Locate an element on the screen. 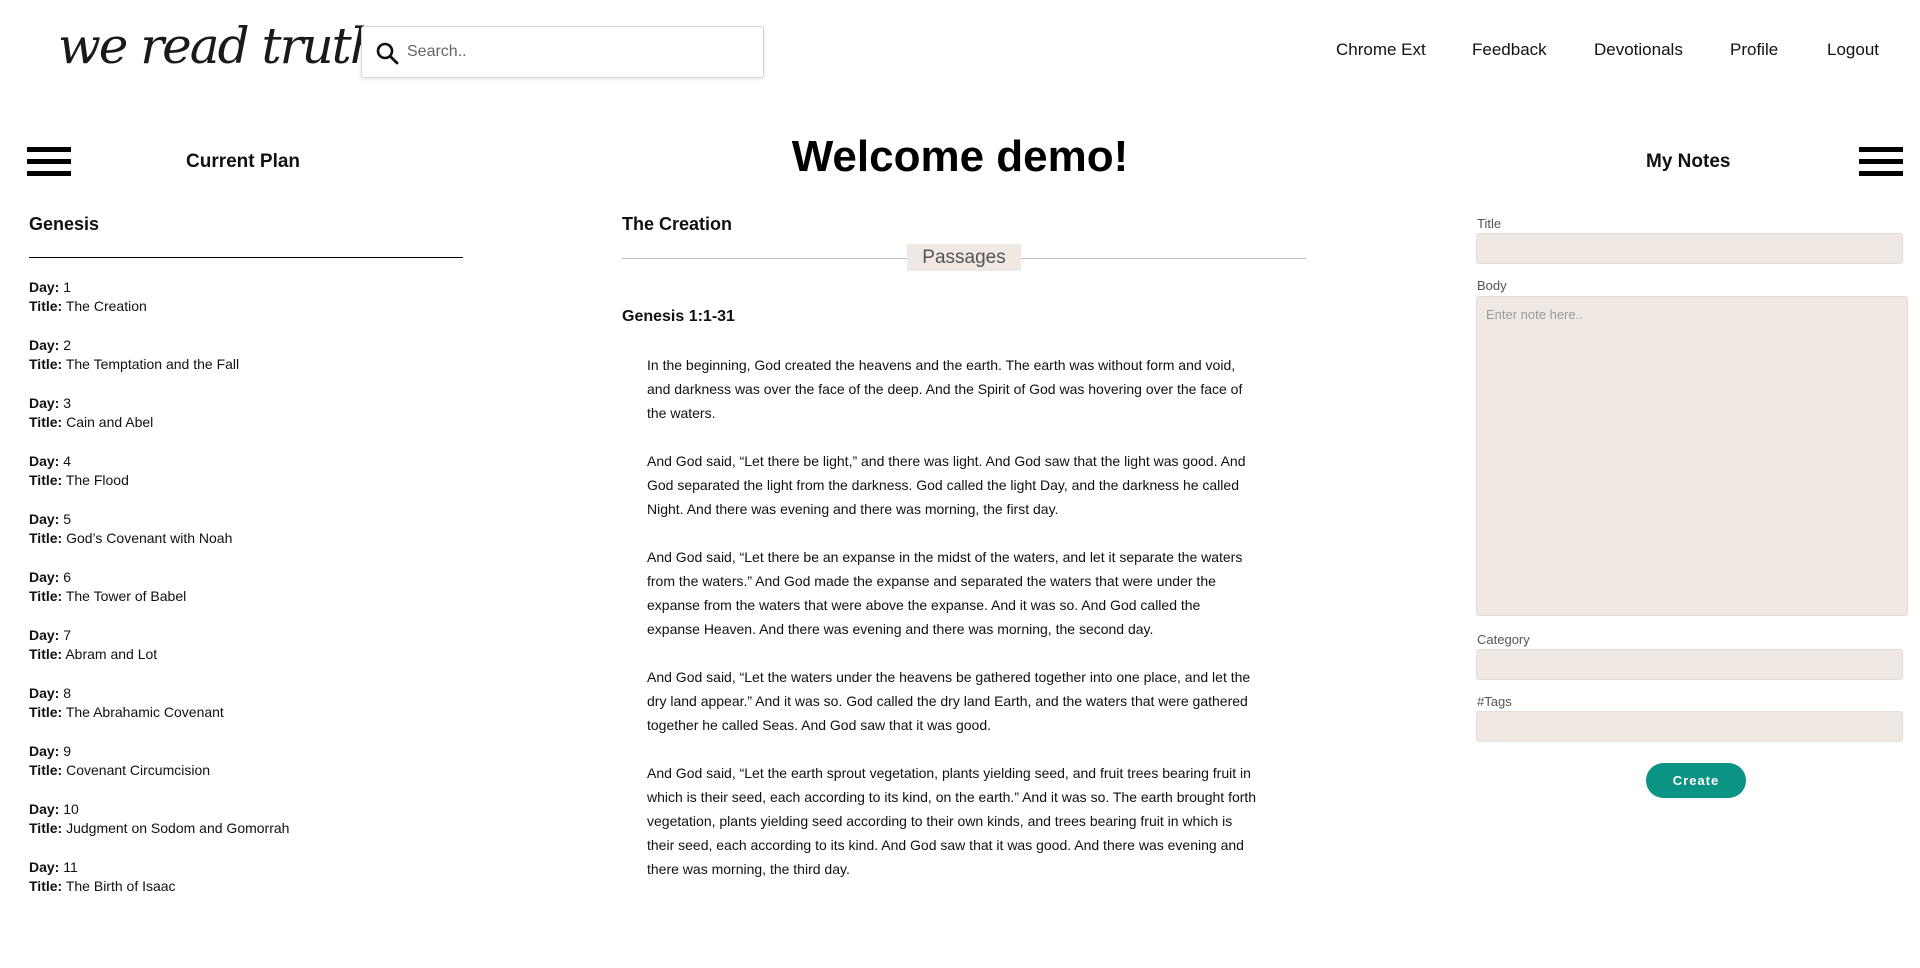  nav-feedback: Feedback is located at coordinates (1509, 50).